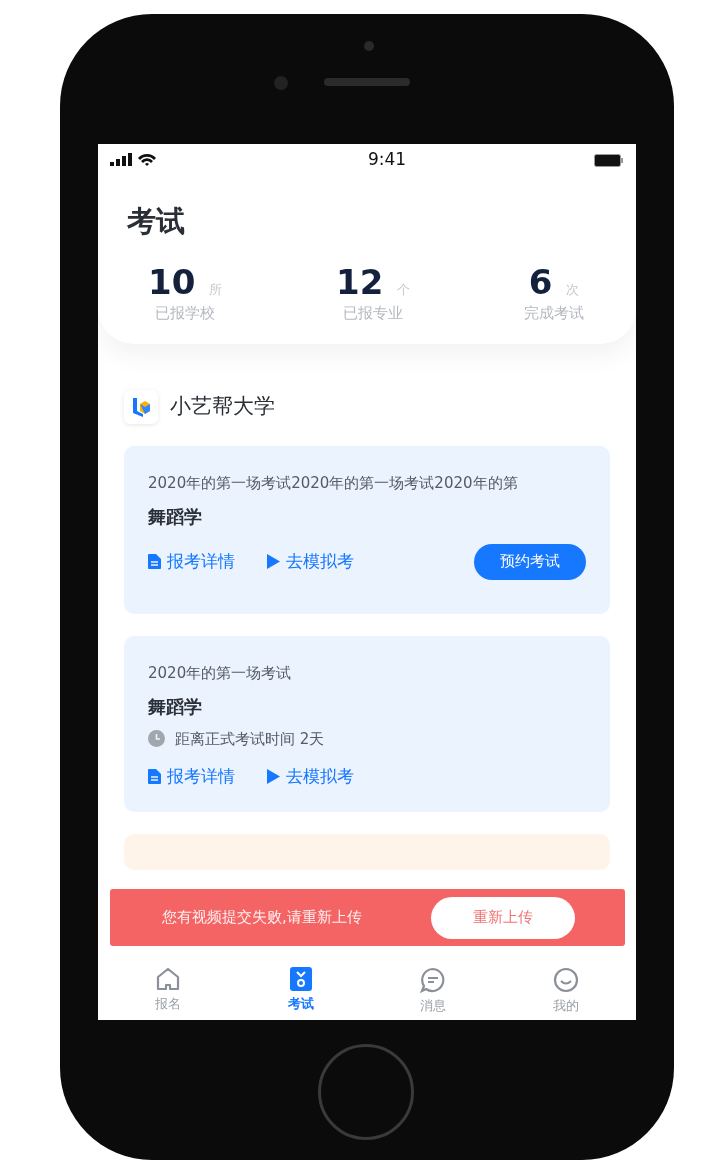  What do you see at coordinates (573, 290) in the screenshot?
I see `stat-unit: 次` at bounding box center [573, 290].